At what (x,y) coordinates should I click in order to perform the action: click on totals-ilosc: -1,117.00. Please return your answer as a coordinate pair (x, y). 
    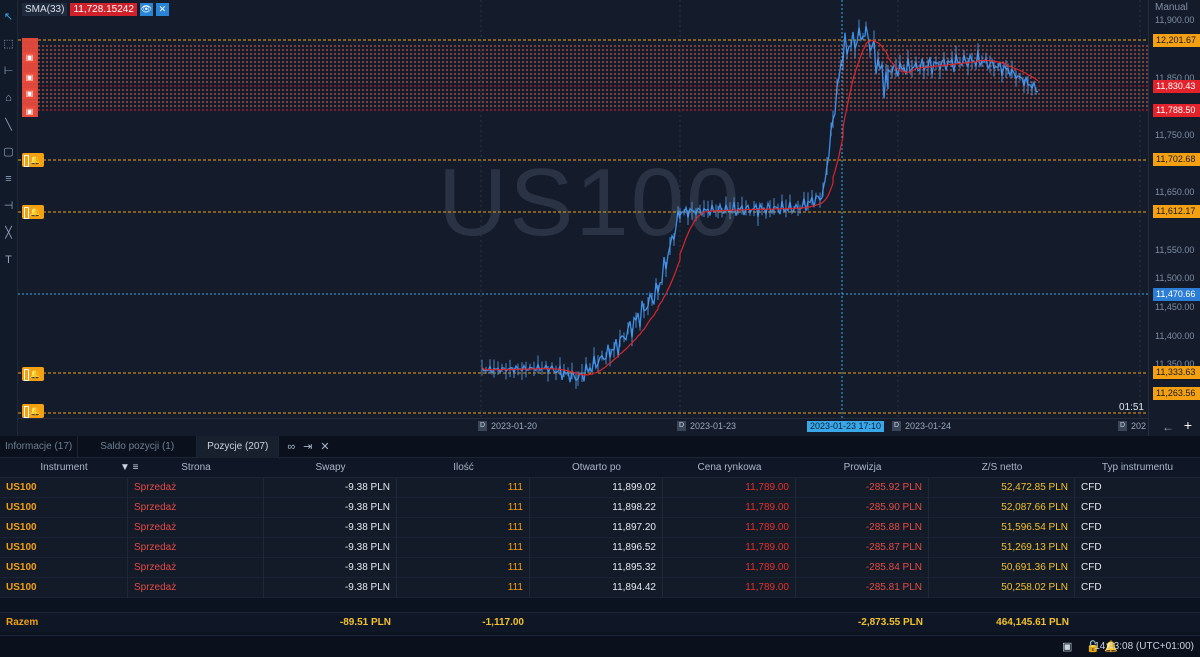
    Looking at the image, I should click on (503, 622).